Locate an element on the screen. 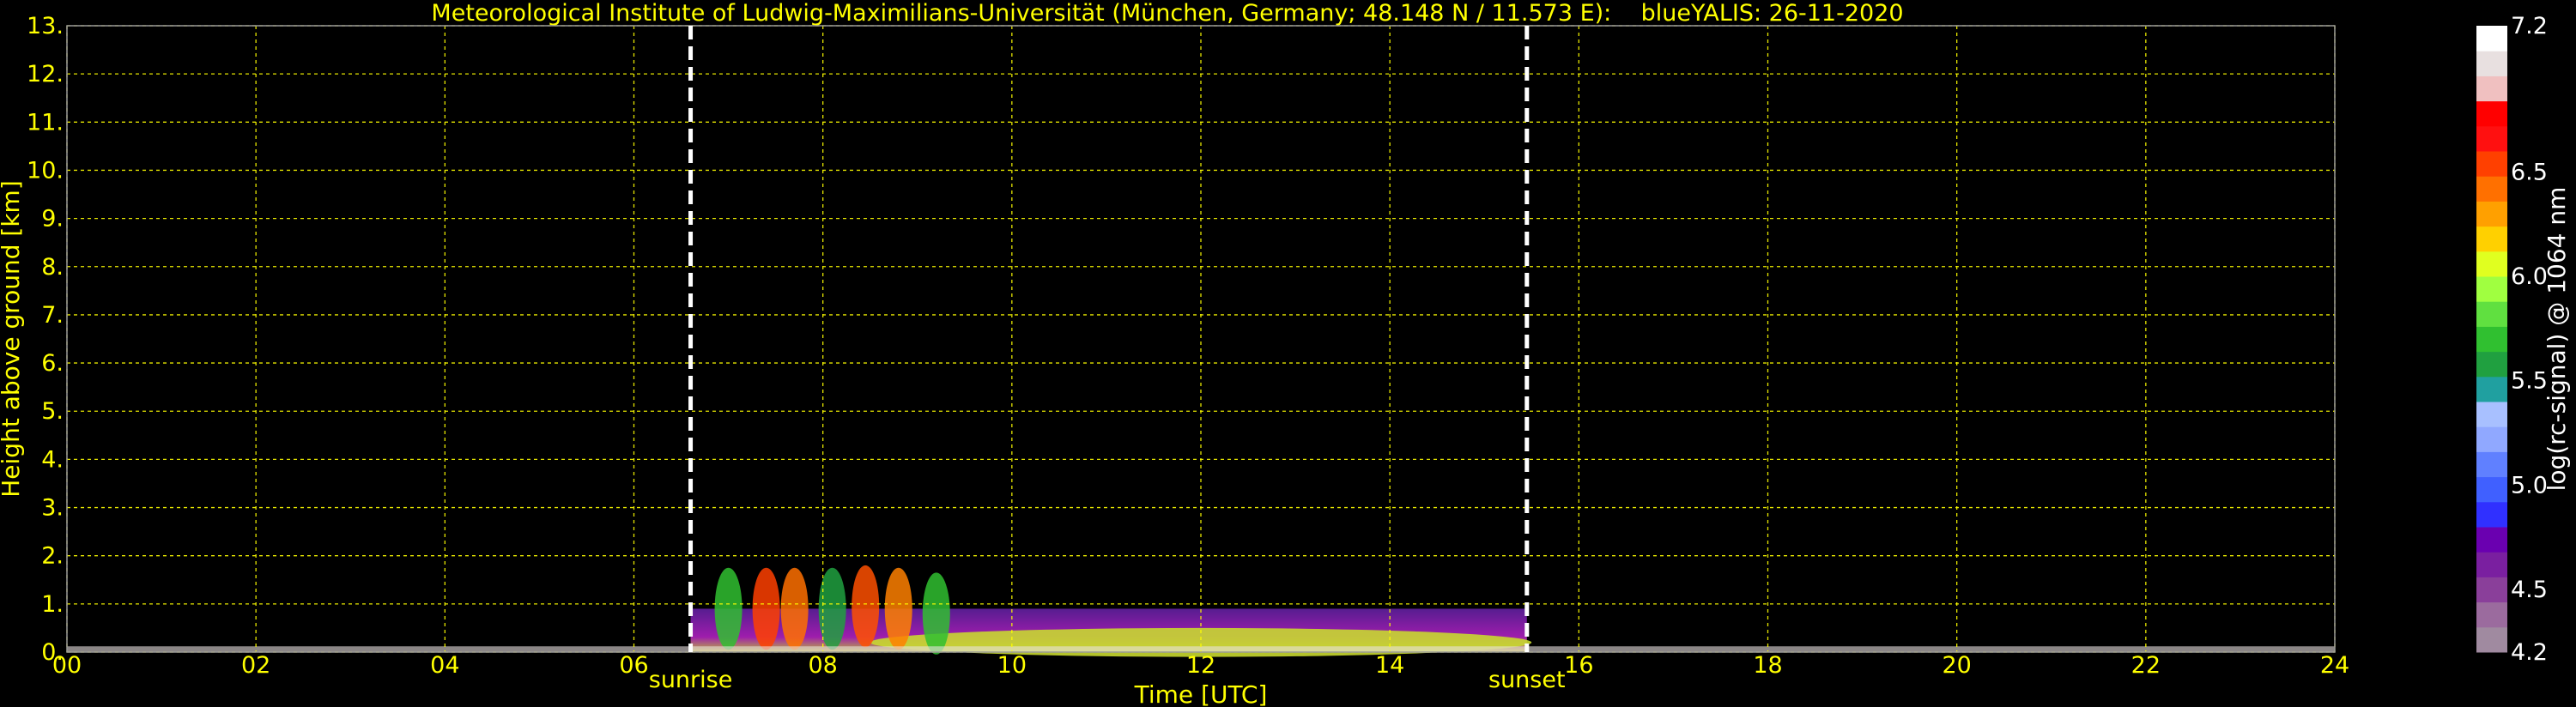 The width and height of the screenshot is (2576, 707). y-axis-label: Height above ground [km] is located at coordinates (12, 339).